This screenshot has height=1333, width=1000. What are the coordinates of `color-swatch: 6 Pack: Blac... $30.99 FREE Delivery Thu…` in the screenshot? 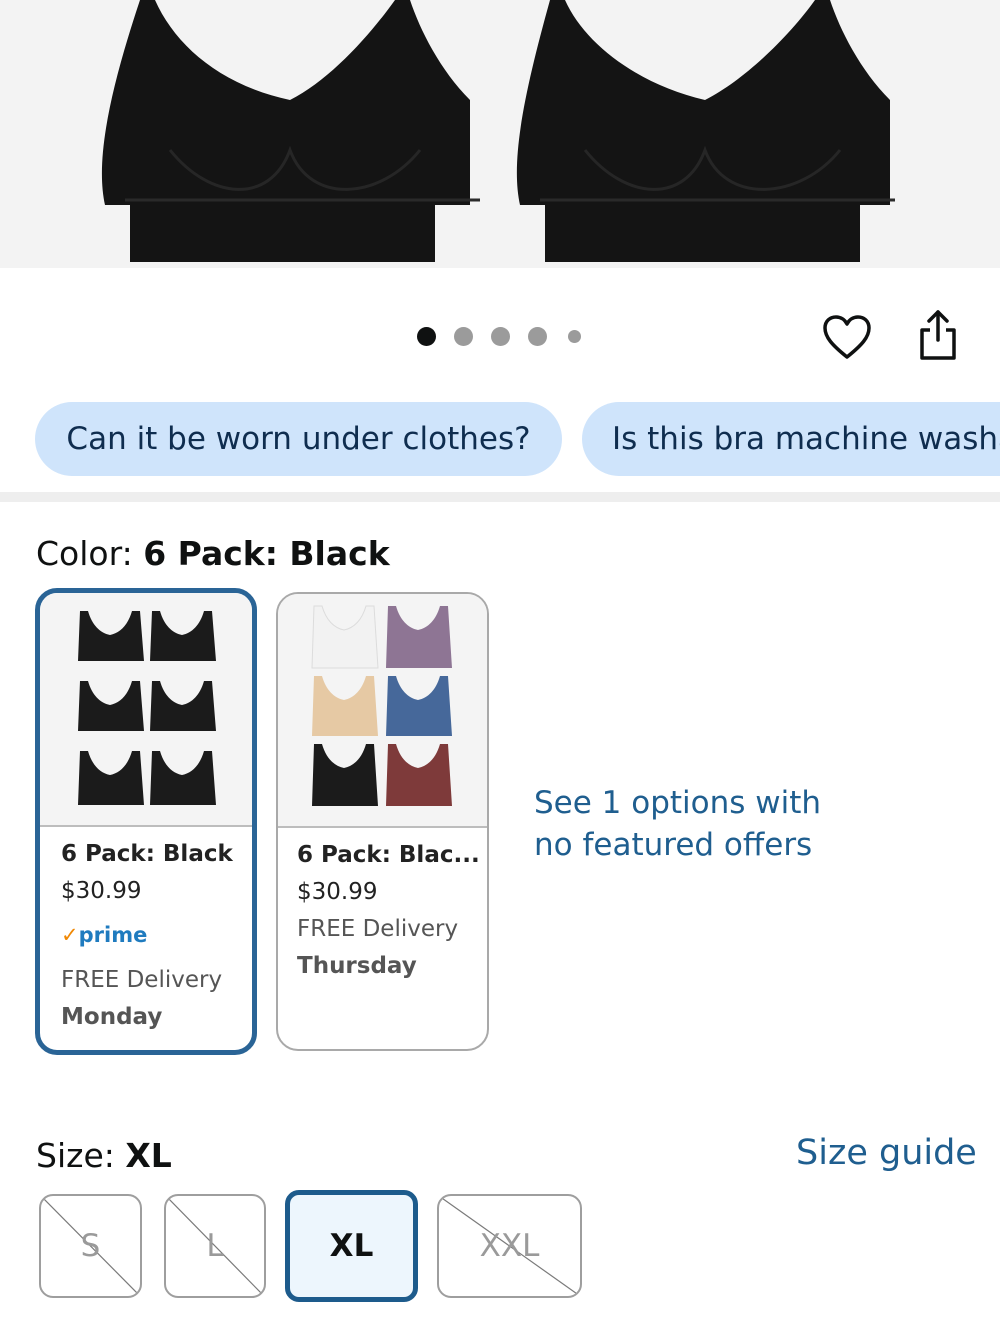 It's located at (382, 821).